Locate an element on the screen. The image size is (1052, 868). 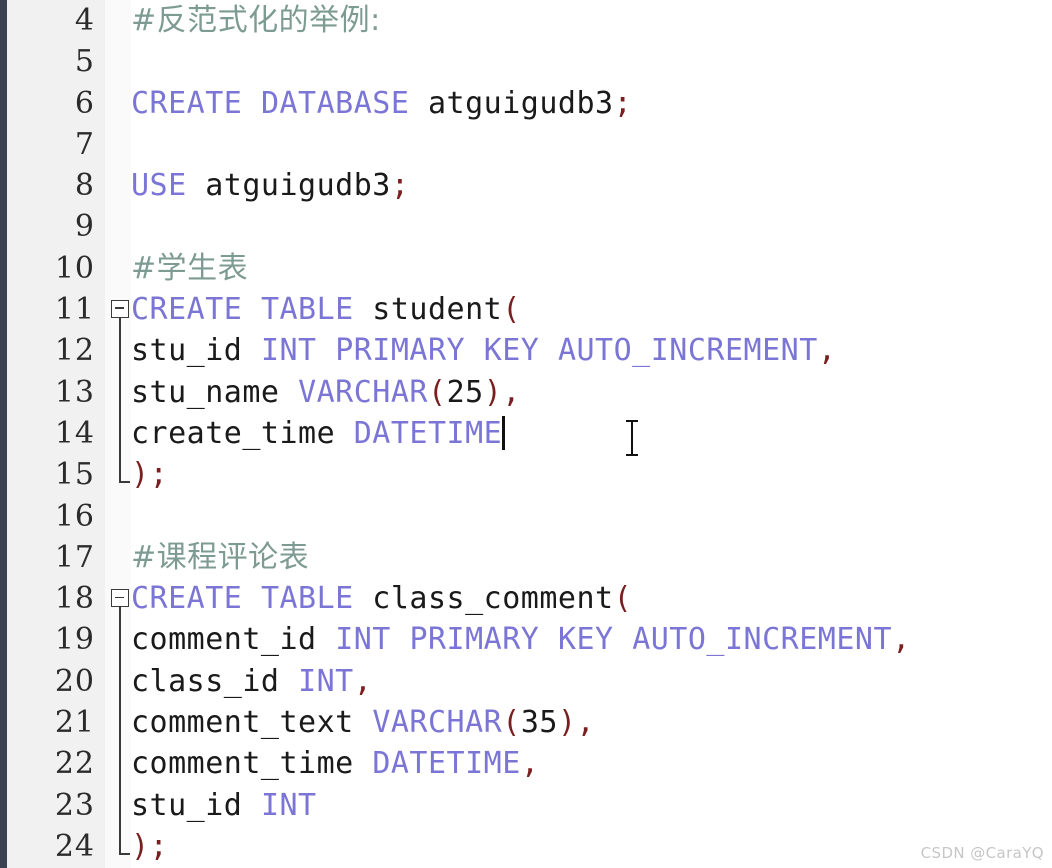
code-line: 11 CREATE TABLE student( is located at coordinates (526, 309).